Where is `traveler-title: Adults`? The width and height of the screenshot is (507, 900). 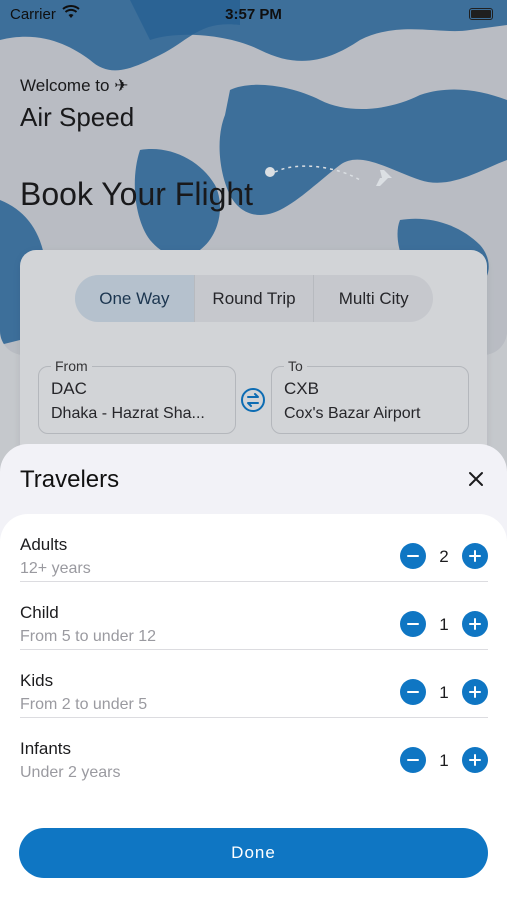
traveler-title: Adults is located at coordinates (44, 544).